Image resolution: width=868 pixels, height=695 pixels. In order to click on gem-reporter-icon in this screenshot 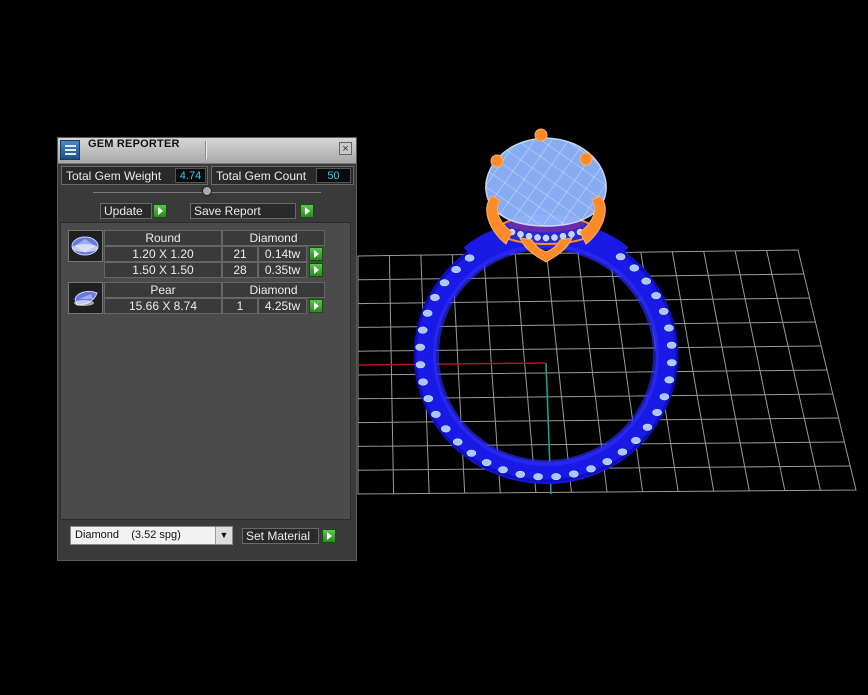, I will do `click(70, 150)`.